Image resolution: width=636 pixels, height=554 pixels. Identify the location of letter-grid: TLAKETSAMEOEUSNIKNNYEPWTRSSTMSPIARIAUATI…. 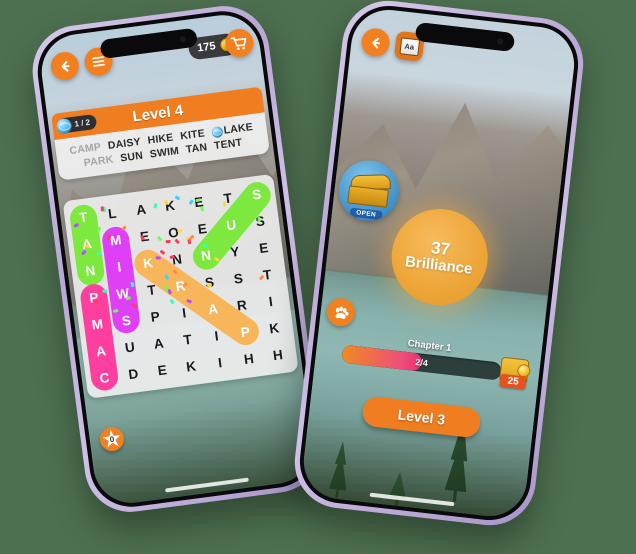
(180, 286).